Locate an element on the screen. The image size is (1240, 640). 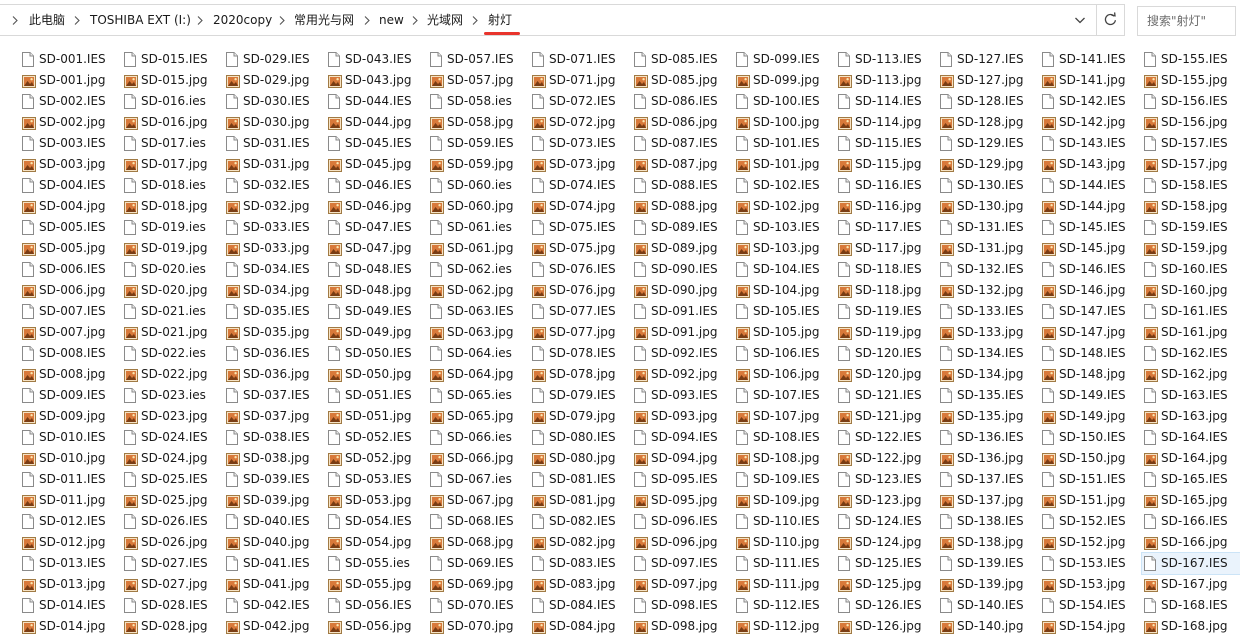
file-item: SD-001.IES is located at coordinates (70, 59).